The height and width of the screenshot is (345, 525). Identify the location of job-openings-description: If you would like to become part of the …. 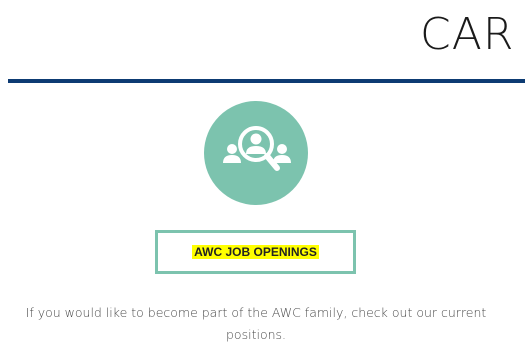
(256, 323).